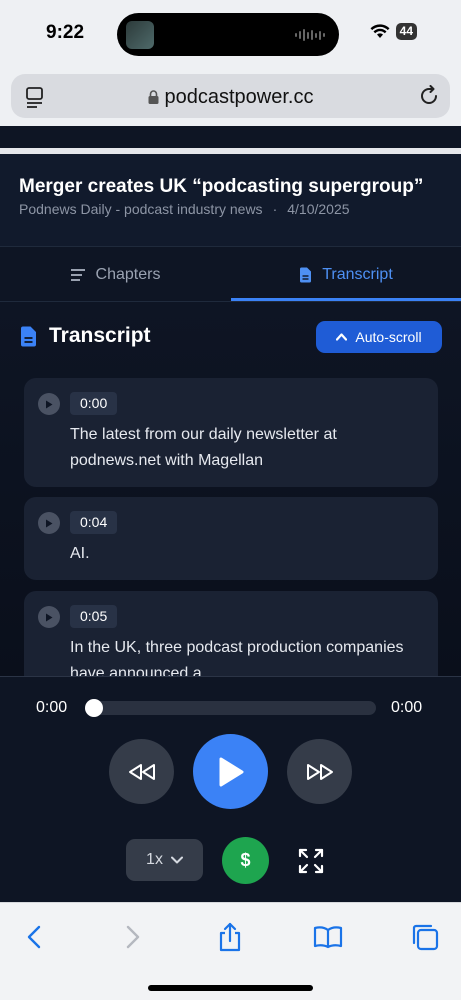 This screenshot has width=461, height=1000. What do you see at coordinates (94, 403) in the screenshot?
I see `segment-timestamp: 0:00` at bounding box center [94, 403].